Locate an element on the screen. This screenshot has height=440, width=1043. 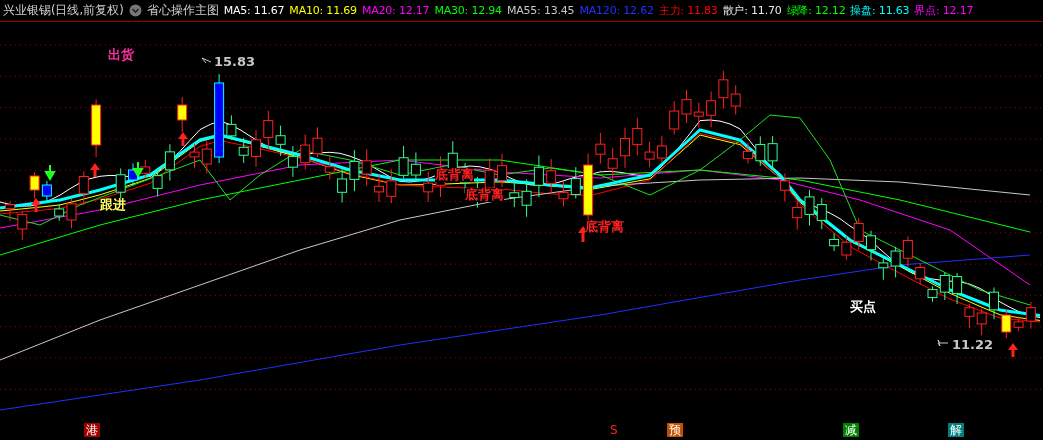
signal-marker: 港 is located at coordinates (92, 430).